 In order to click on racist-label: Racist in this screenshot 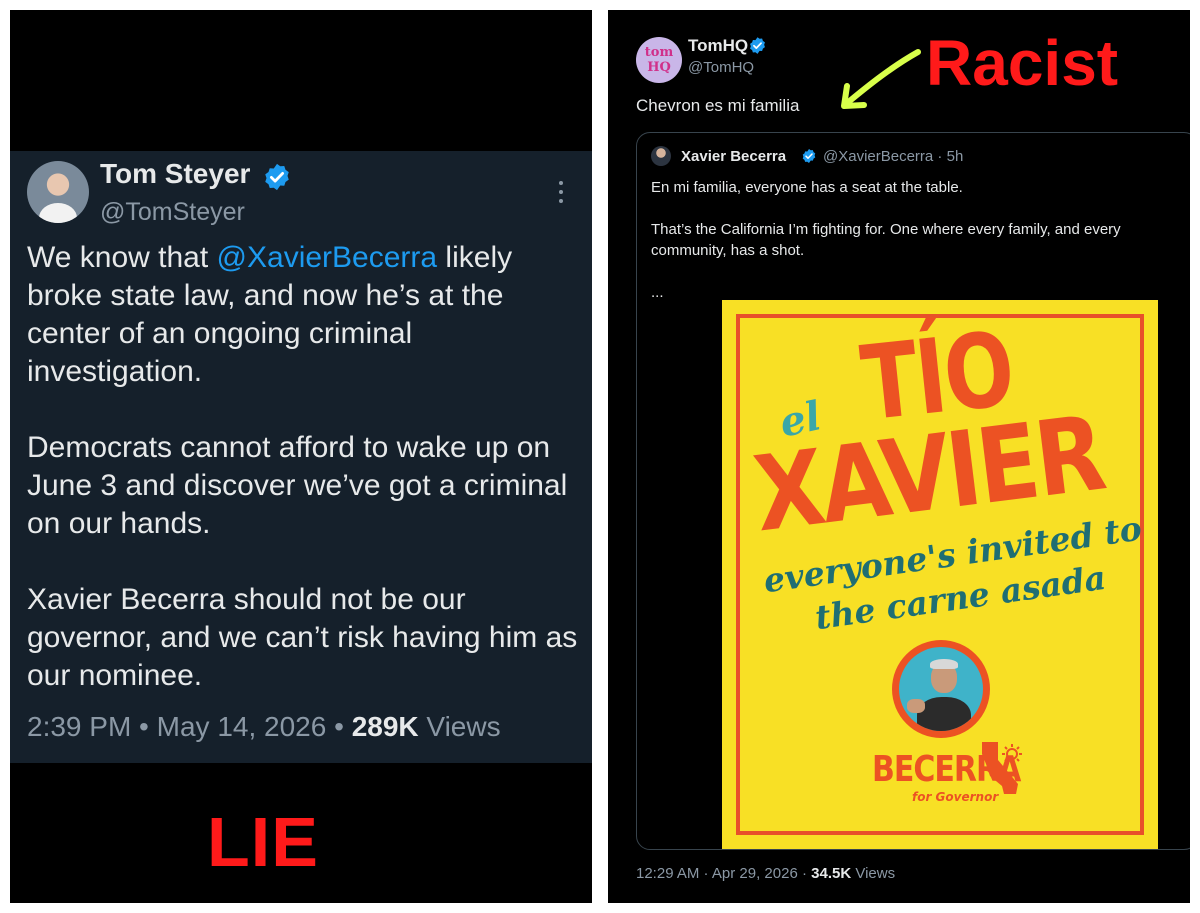, I will do `click(1022, 63)`.